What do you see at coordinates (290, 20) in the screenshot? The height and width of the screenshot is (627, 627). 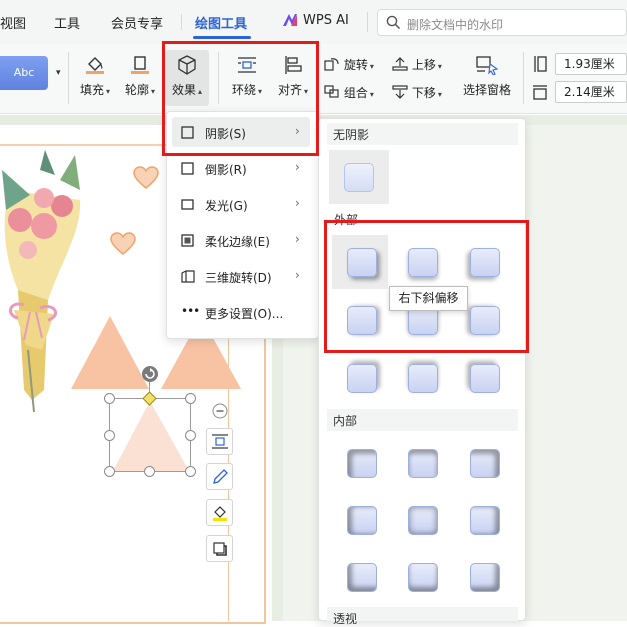 I see `wps-ai-logo-icon` at bounding box center [290, 20].